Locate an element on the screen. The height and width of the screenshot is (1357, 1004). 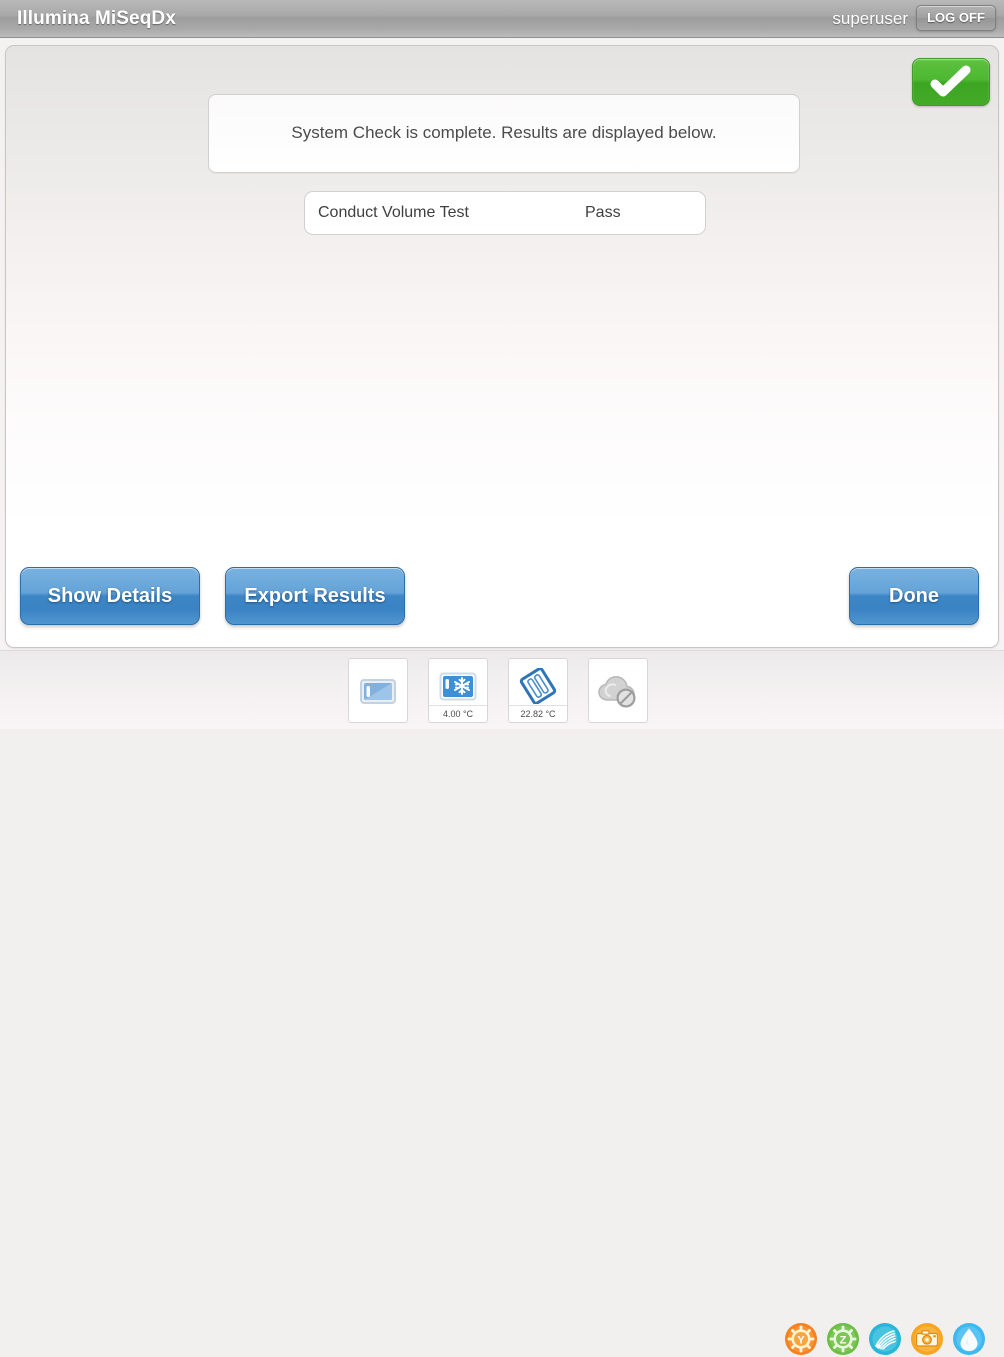
log-off-button: LOG OFF is located at coordinates (956, 18).